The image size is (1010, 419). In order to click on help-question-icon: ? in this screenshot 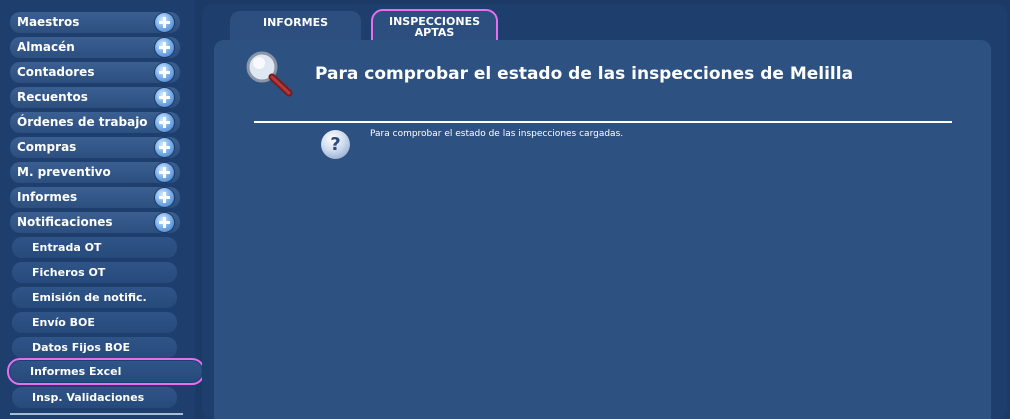, I will do `click(335, 144)`.